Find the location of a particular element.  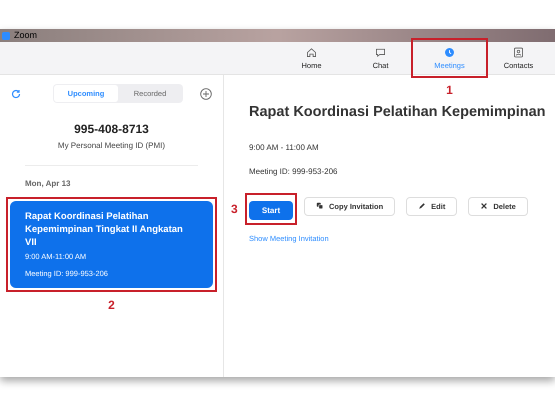

refresh-icon is located at coordinates (16, 93).